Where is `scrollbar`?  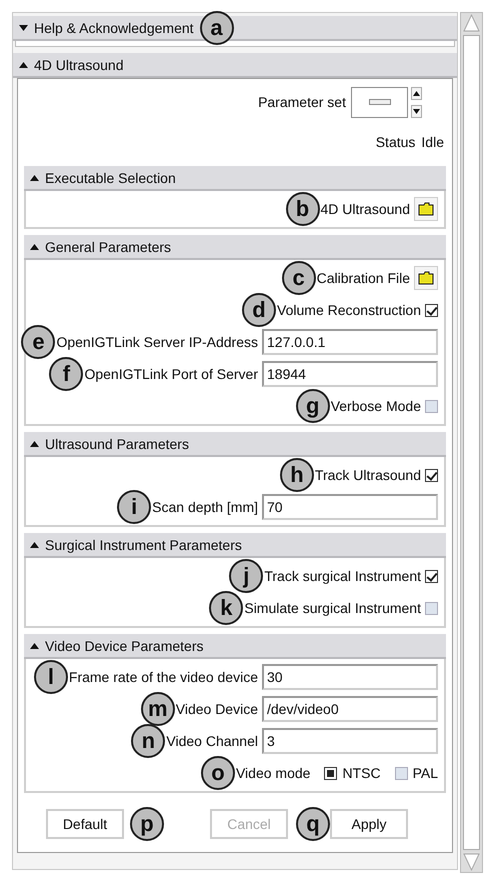
scrollbar is located at coordinates (471, 442).